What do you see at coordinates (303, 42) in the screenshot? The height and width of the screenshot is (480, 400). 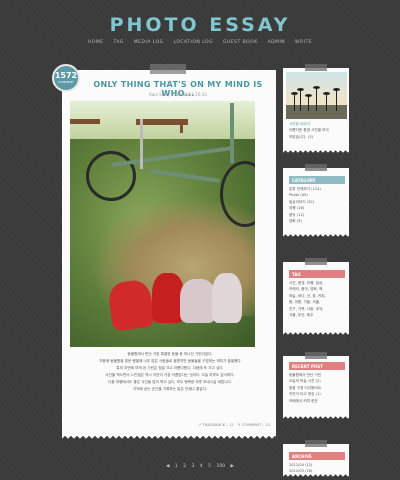 I see `nav-write: WRITE` at bounding box center [303, 42].